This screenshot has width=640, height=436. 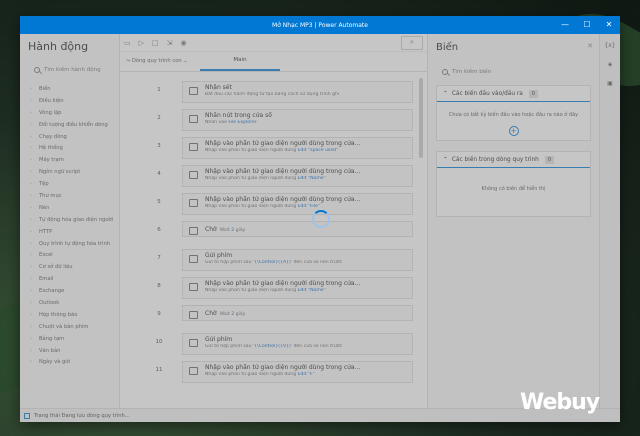 What do you see at coordinates (69, 184) in the screenshot?
I see `action-category: › Tệp` at bounding box center [69, 184].